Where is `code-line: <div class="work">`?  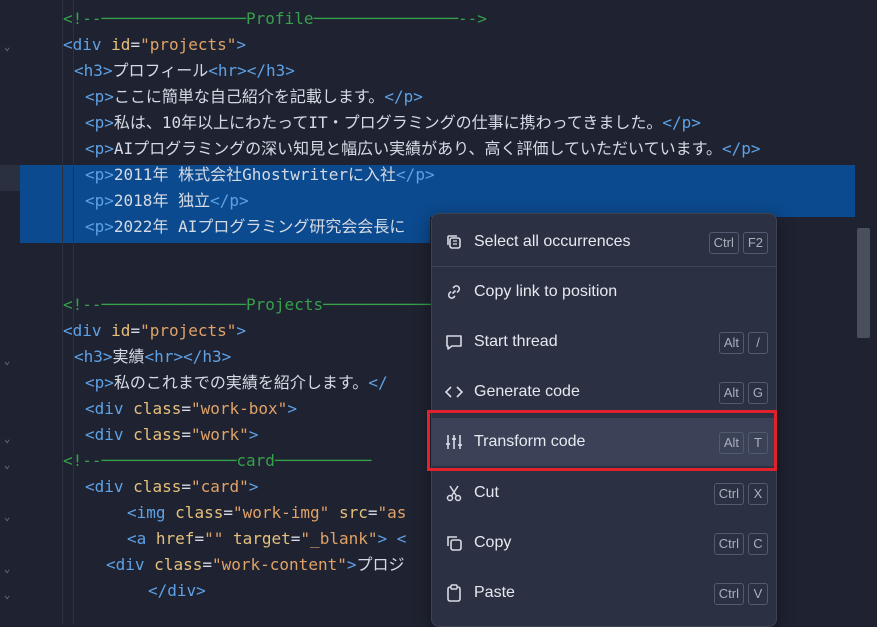 code-line: <div class="work"> is located at coordinates (171, 435).